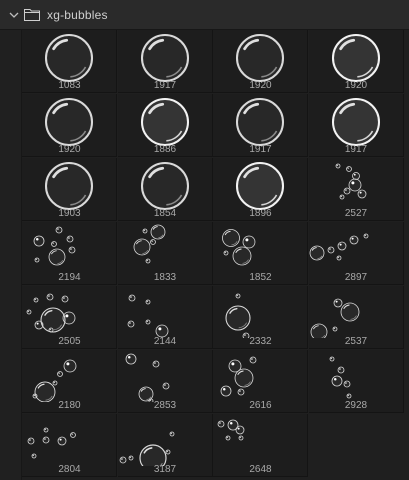 The height and width of the screenshot is (480, 409). I want to click on brush-preset: 2804, so click(69, 445).